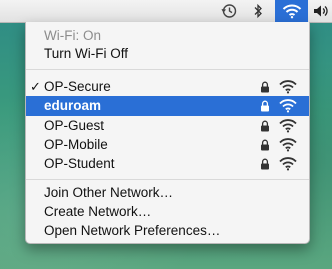 This screenshot has width=332, height=269. I want to click on network-name: OP-Secure, so click(77, 86).